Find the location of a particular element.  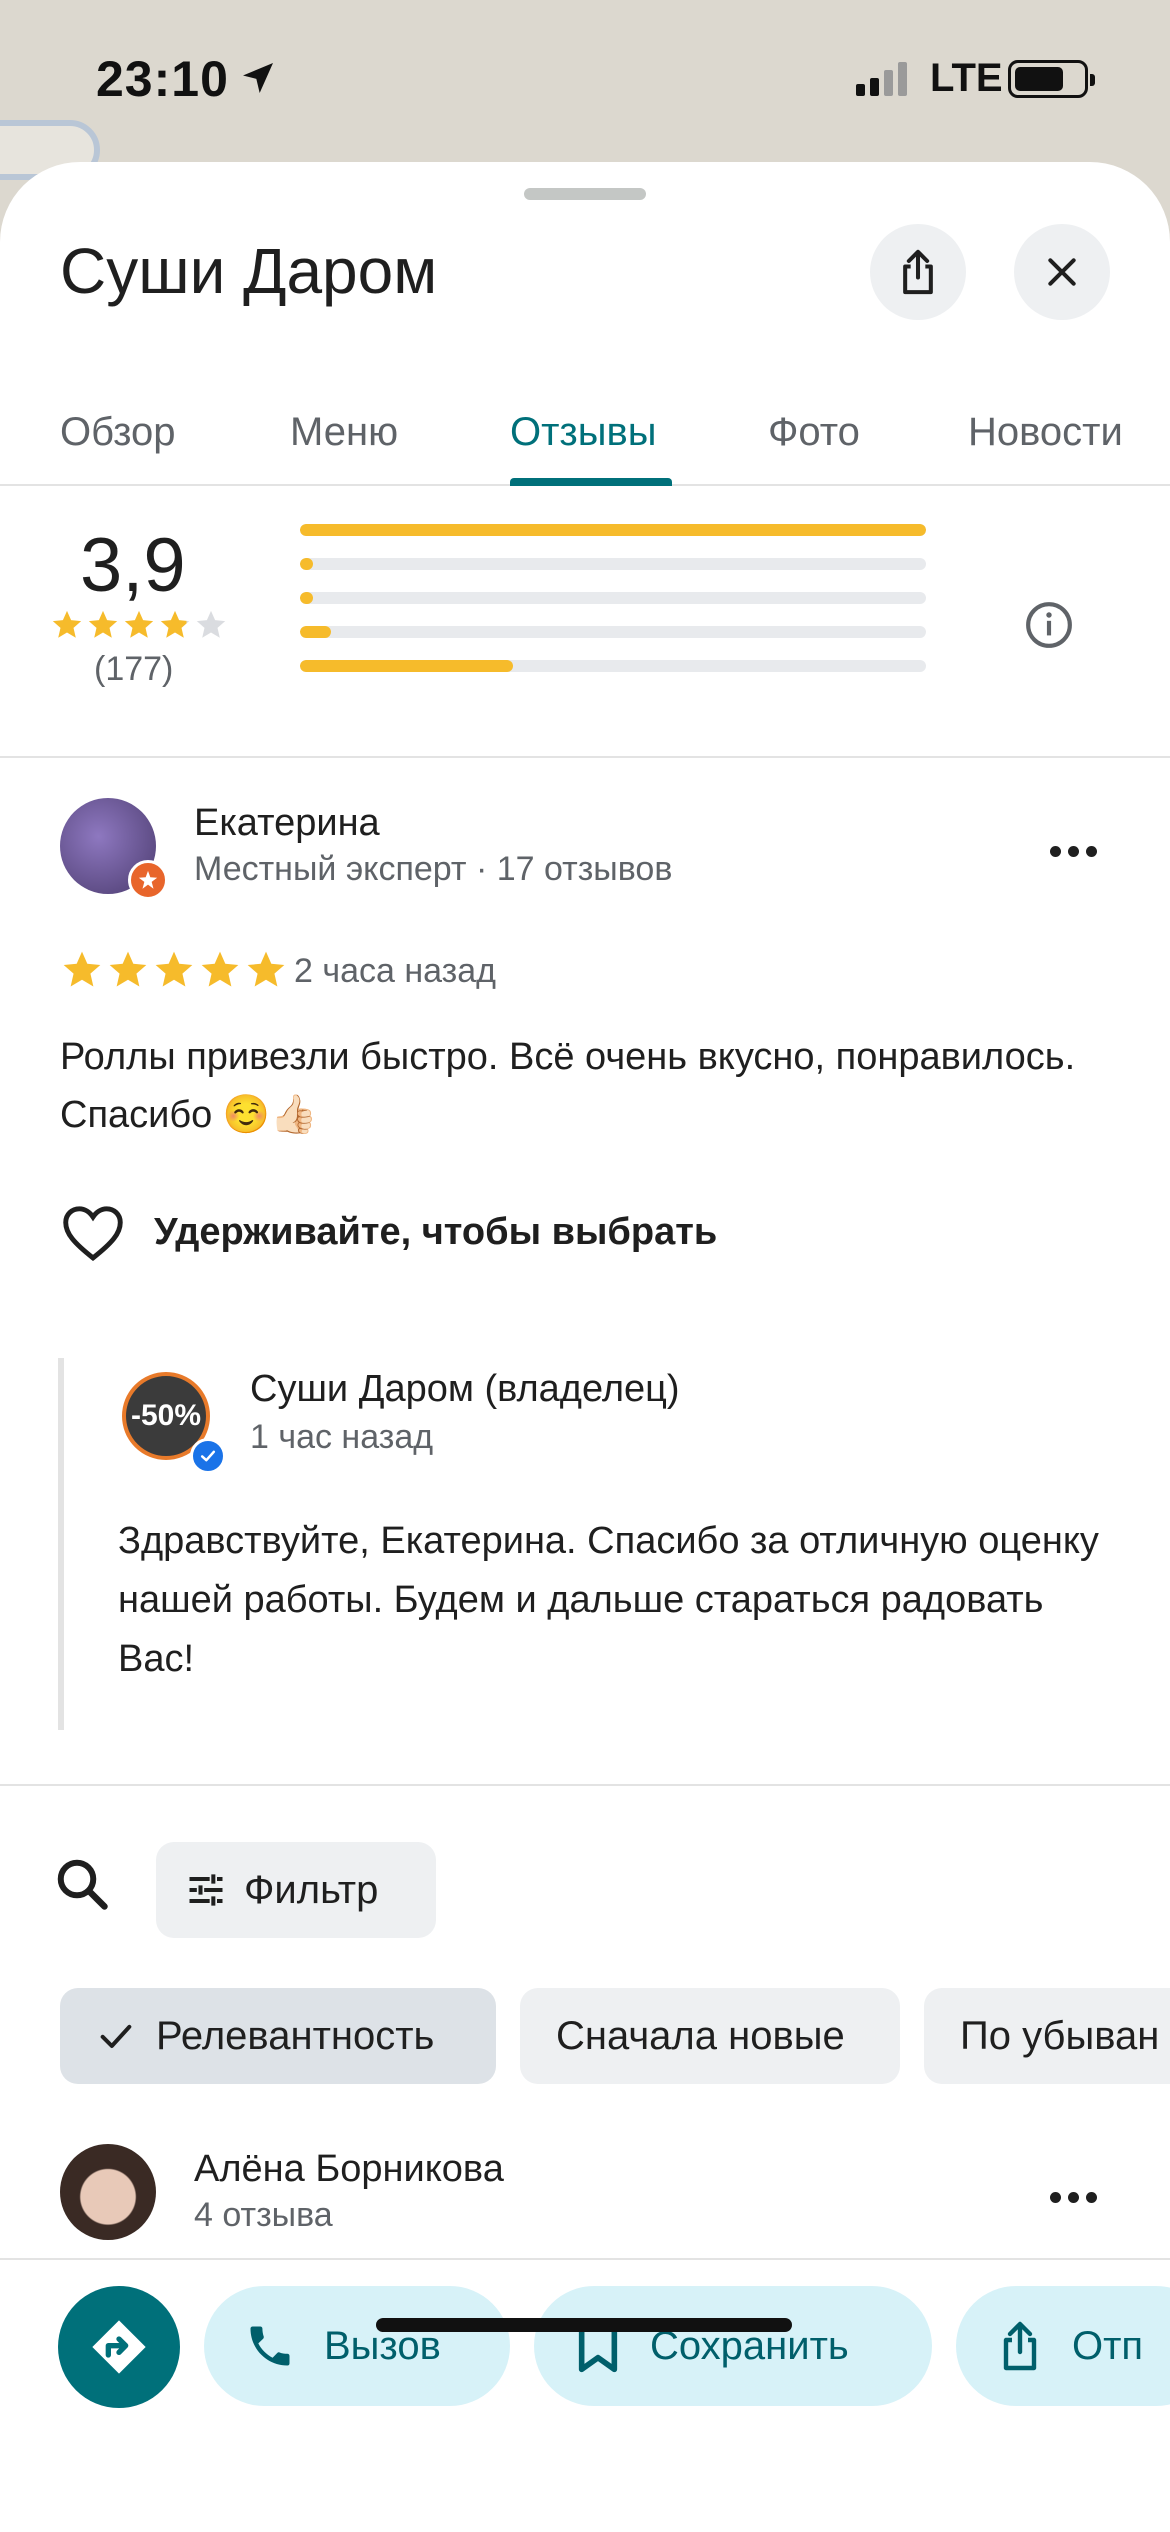

sort-chip-label: Сначала новые is located at coordinates (700, 2035).